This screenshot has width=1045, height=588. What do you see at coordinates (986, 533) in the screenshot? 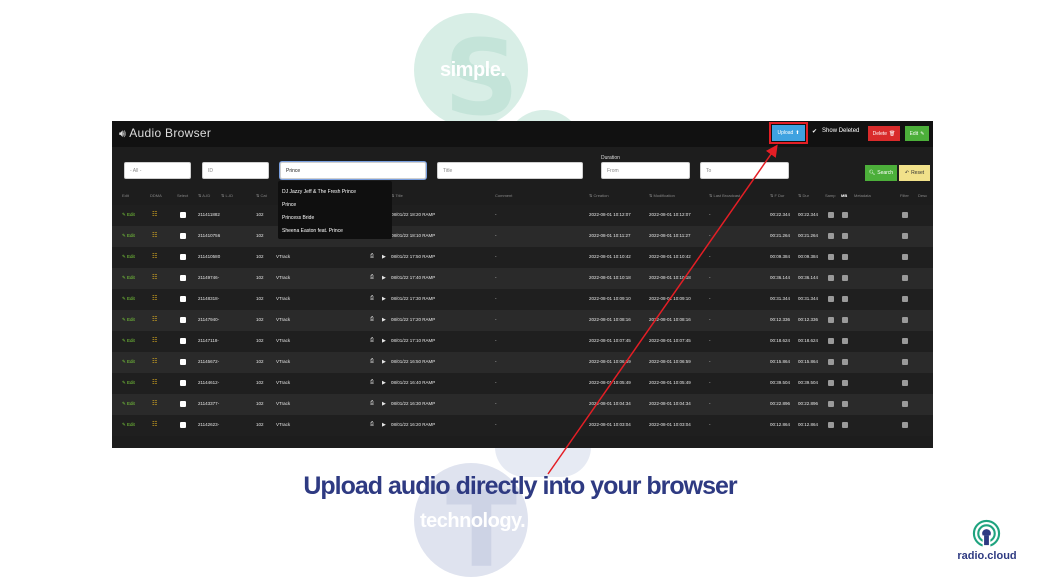
I see `radio-cloud-icon` at bounding box center [986, 533].